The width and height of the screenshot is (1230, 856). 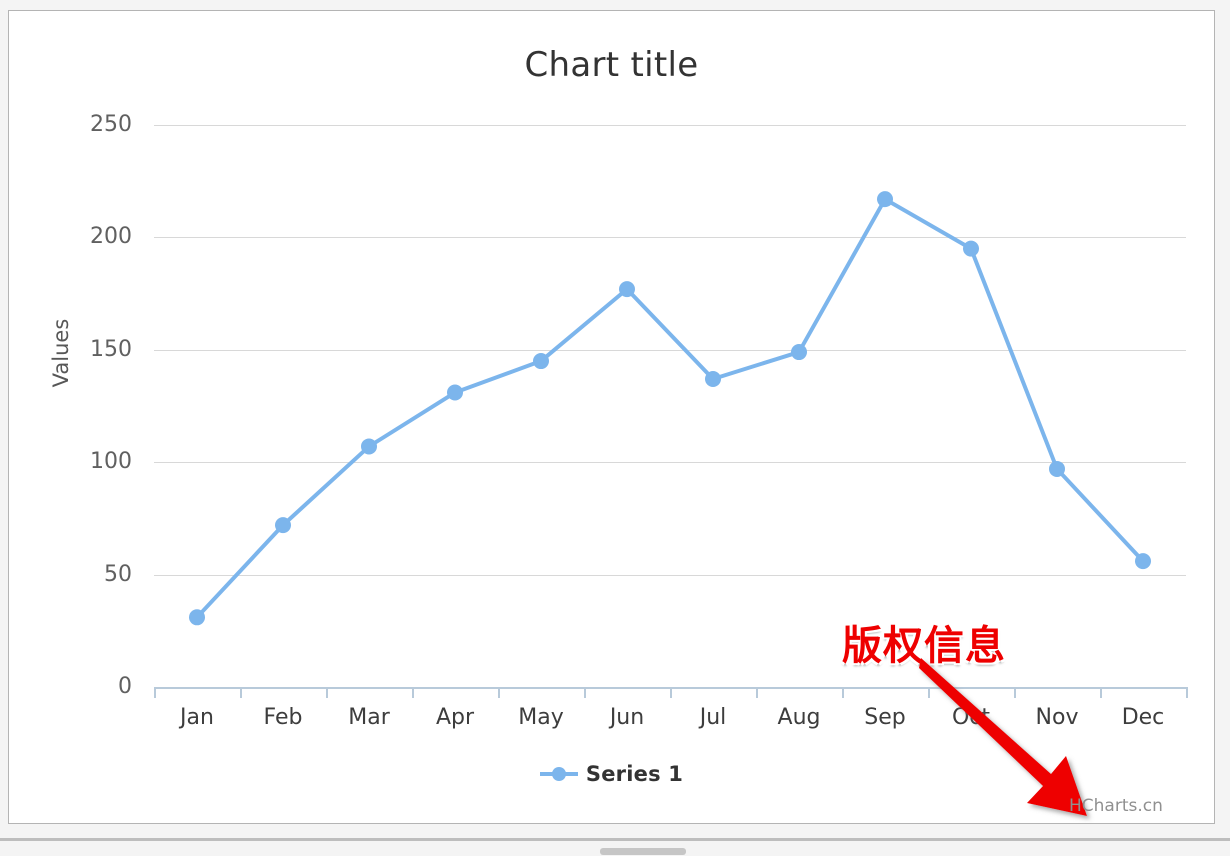 I want to click on y-tick-label: 250, so click(x=111, y=124).